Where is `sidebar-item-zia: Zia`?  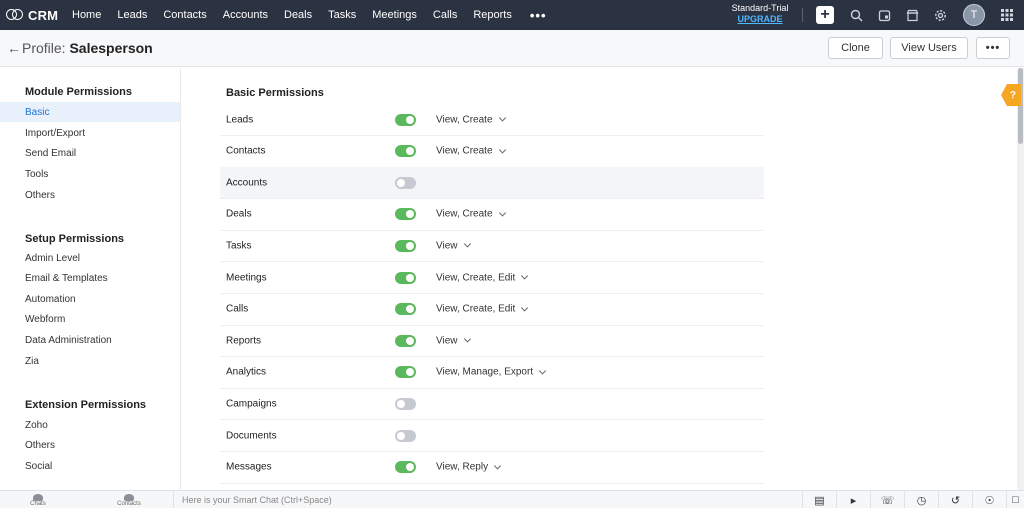 sidebar-item-zia: Zia is located at coordinates (90, 361).